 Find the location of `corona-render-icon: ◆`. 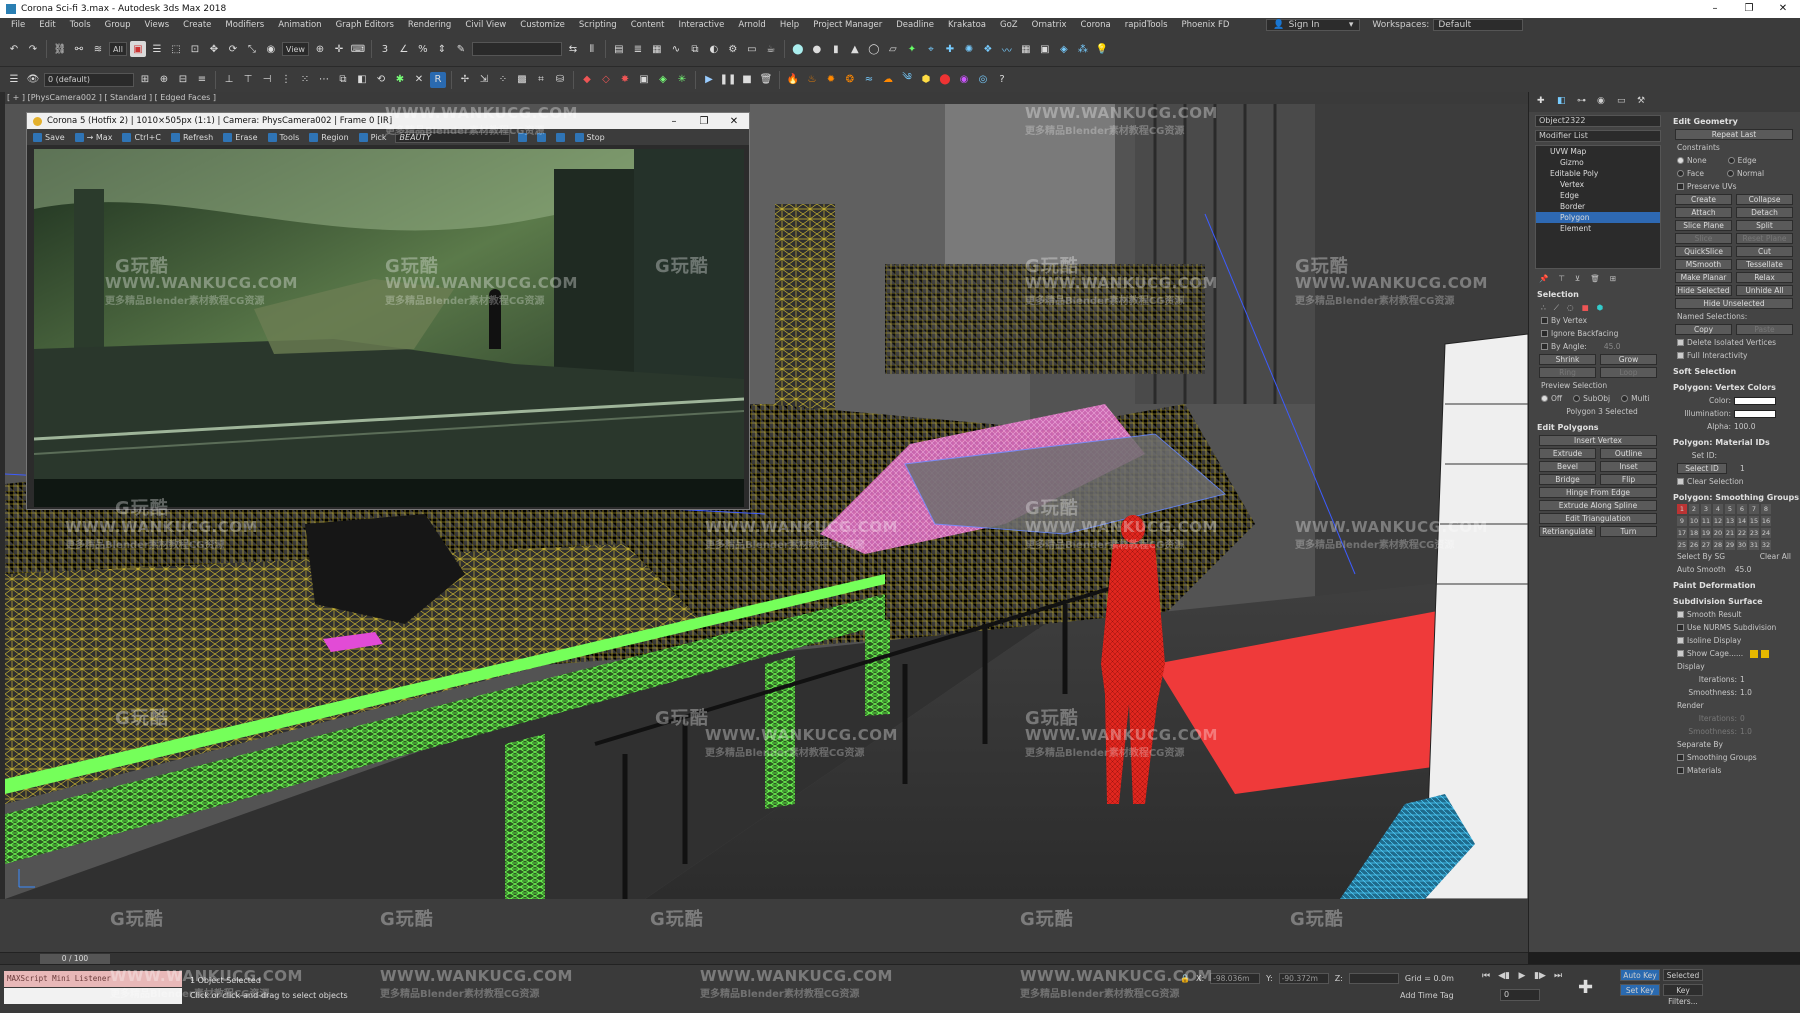

corona-render-icon: ◆ is located at coordinates (587, 80).